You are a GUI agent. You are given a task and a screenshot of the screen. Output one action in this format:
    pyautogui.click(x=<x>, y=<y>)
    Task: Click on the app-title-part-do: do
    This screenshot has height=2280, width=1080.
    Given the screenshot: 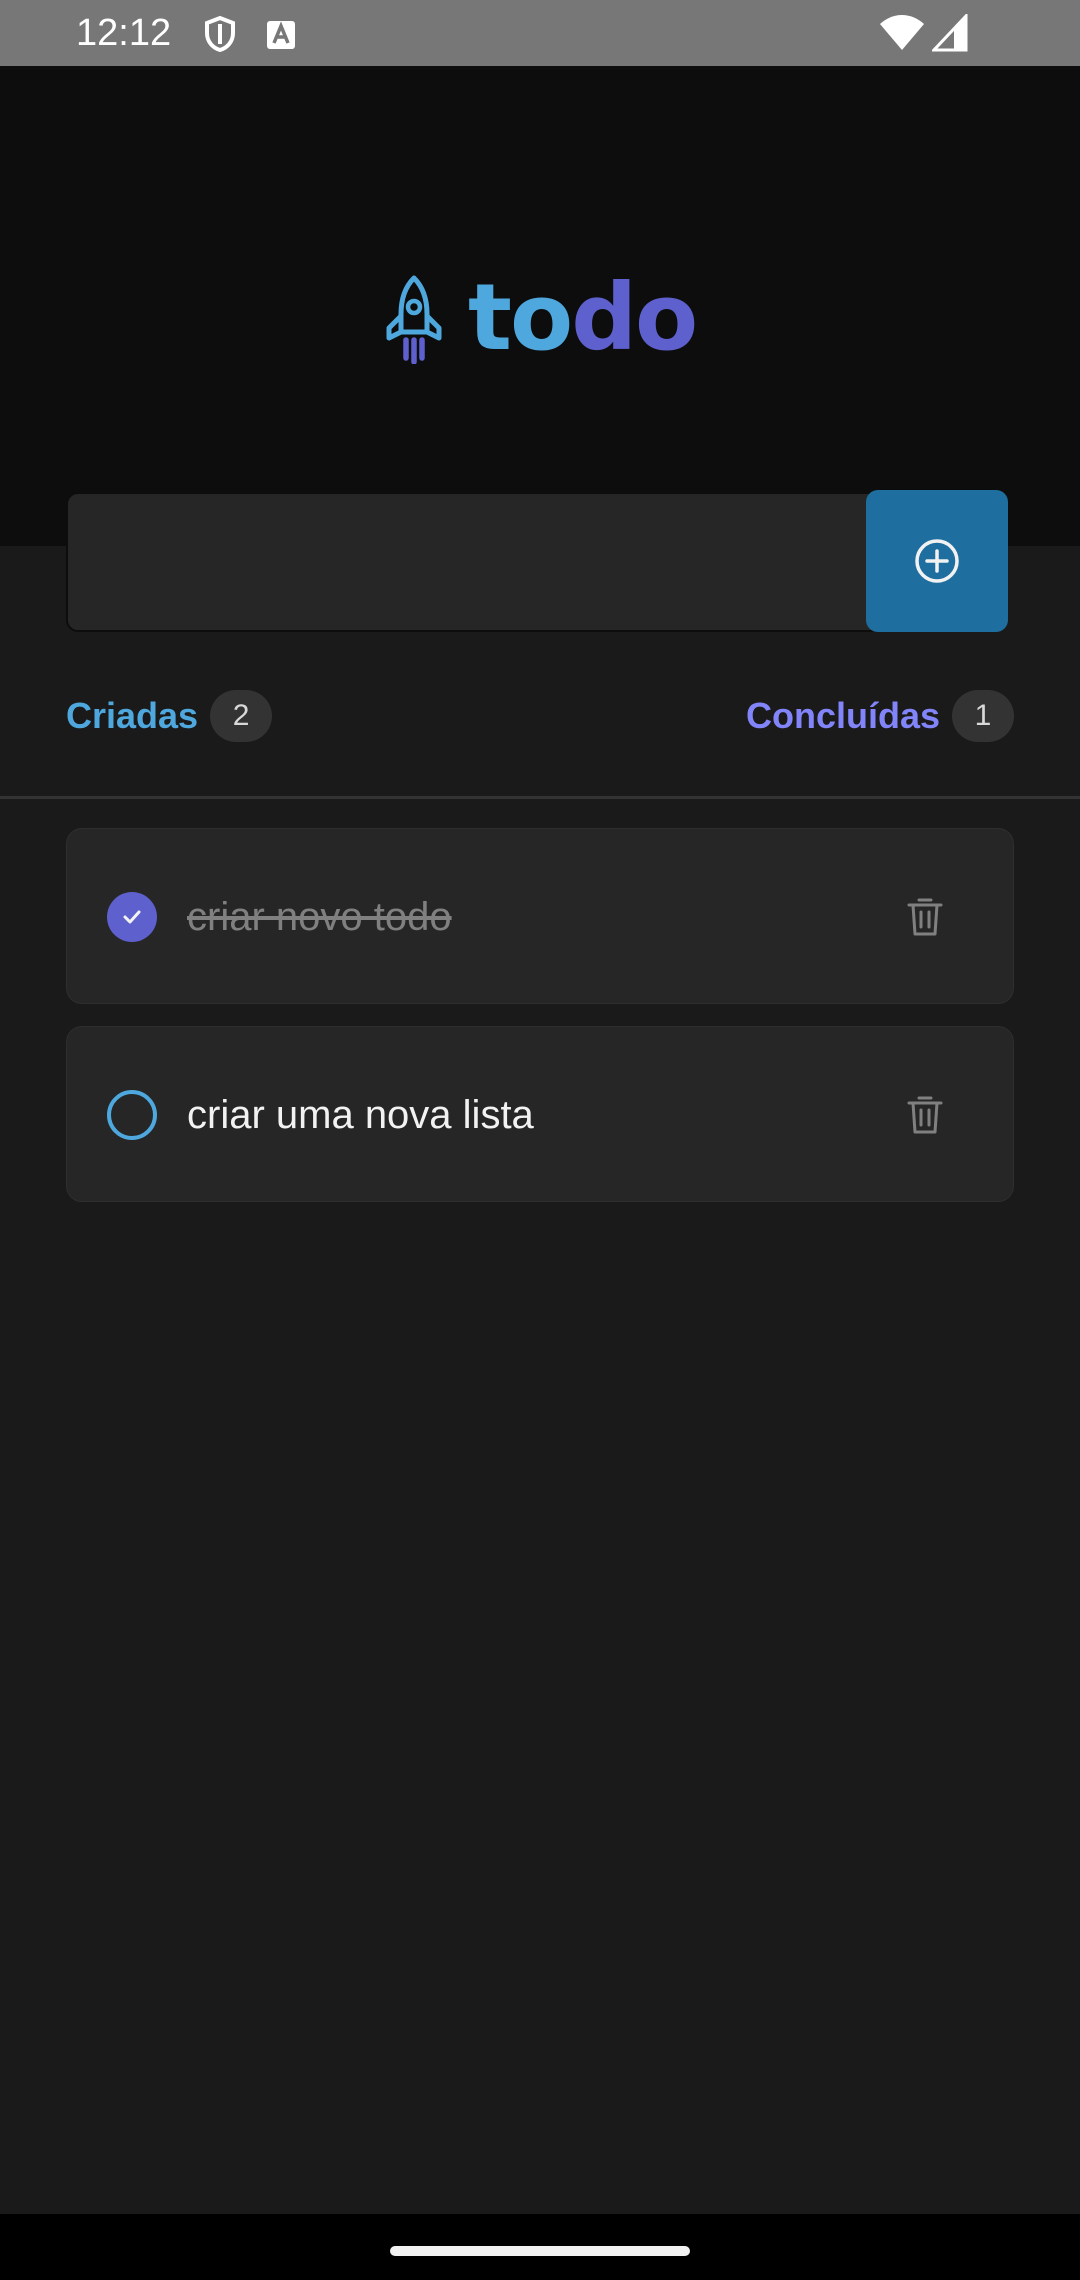 What is the action you would take?
    pyautogui.click(x=634, y=317)
    